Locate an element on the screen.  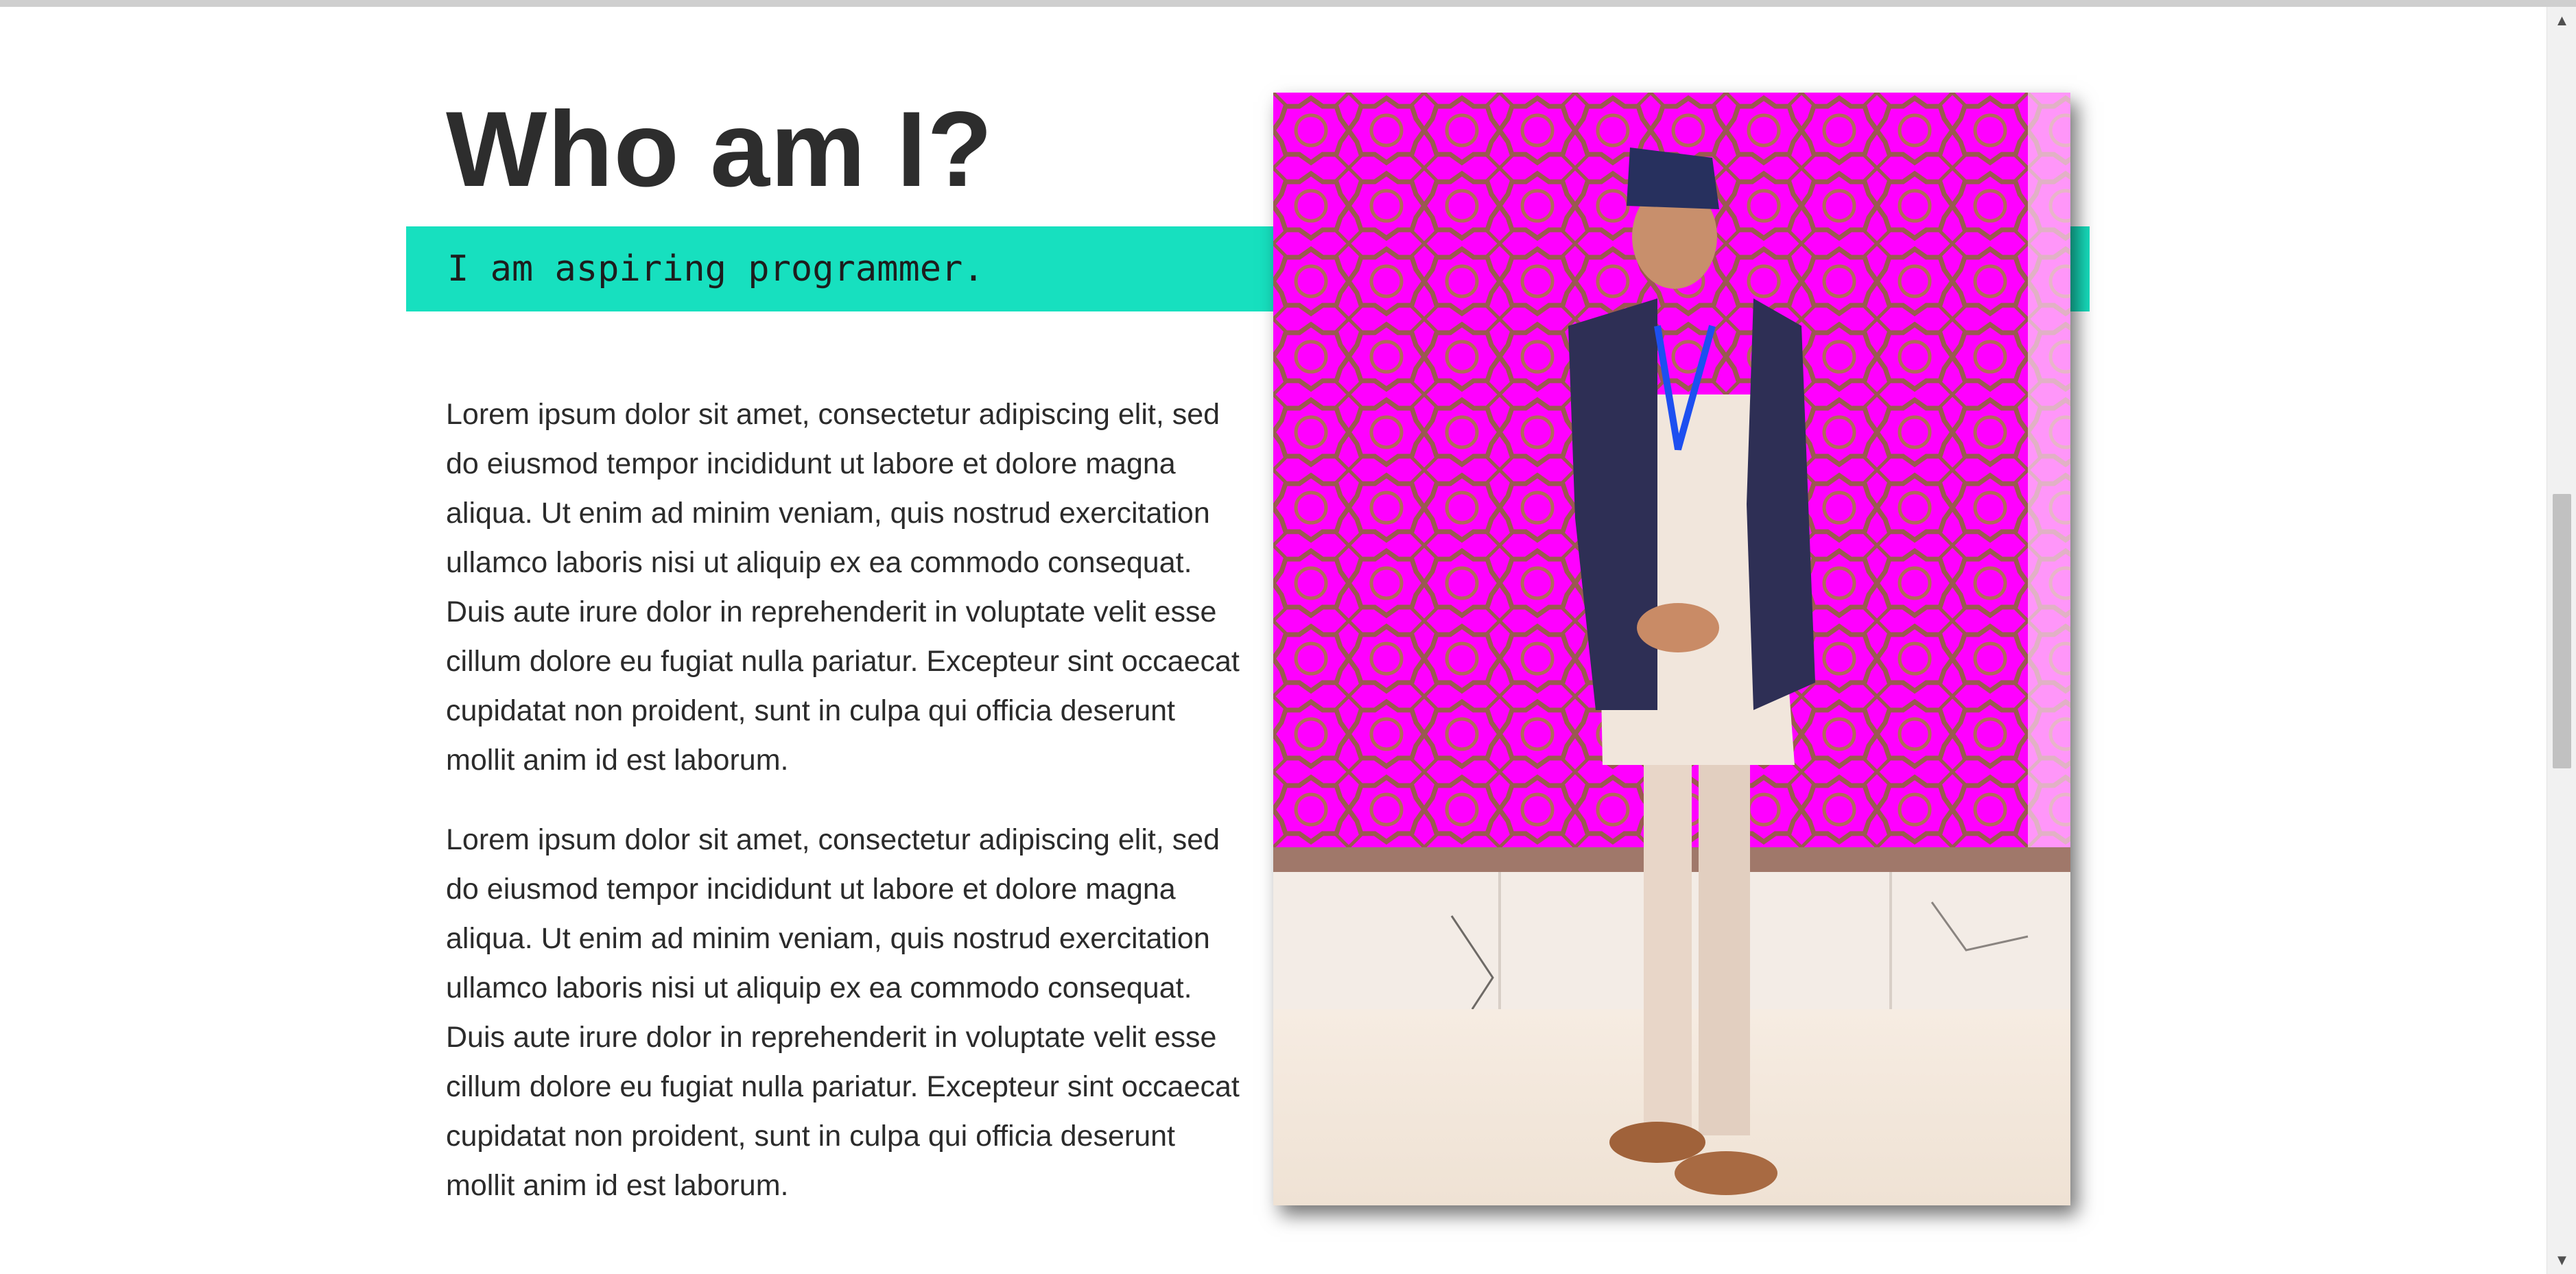
page-scrollbar: ▲ ▼ is located at coordinates (2561, 640).